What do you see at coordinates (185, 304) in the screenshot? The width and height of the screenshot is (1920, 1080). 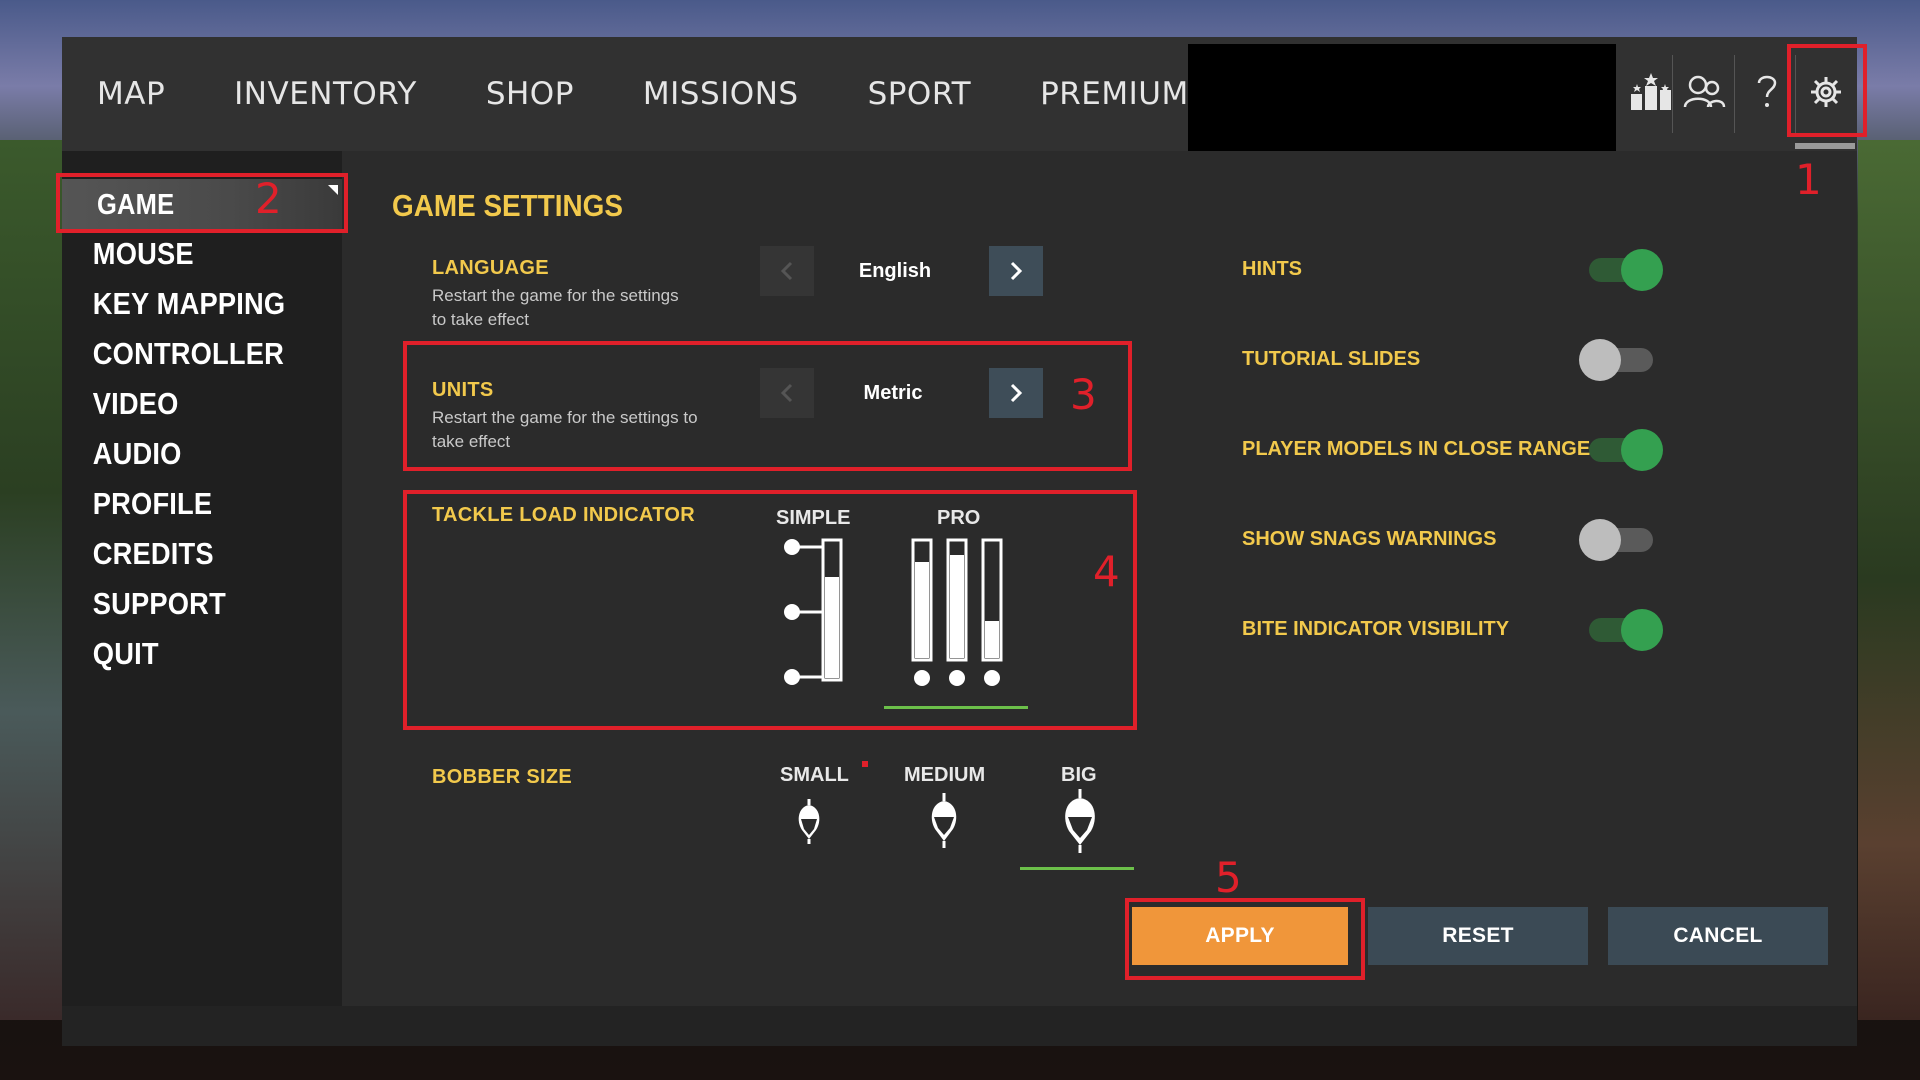 I see `sidebar-item-key-mapping: KEY MAPPING` at bounding box center [185, 304].